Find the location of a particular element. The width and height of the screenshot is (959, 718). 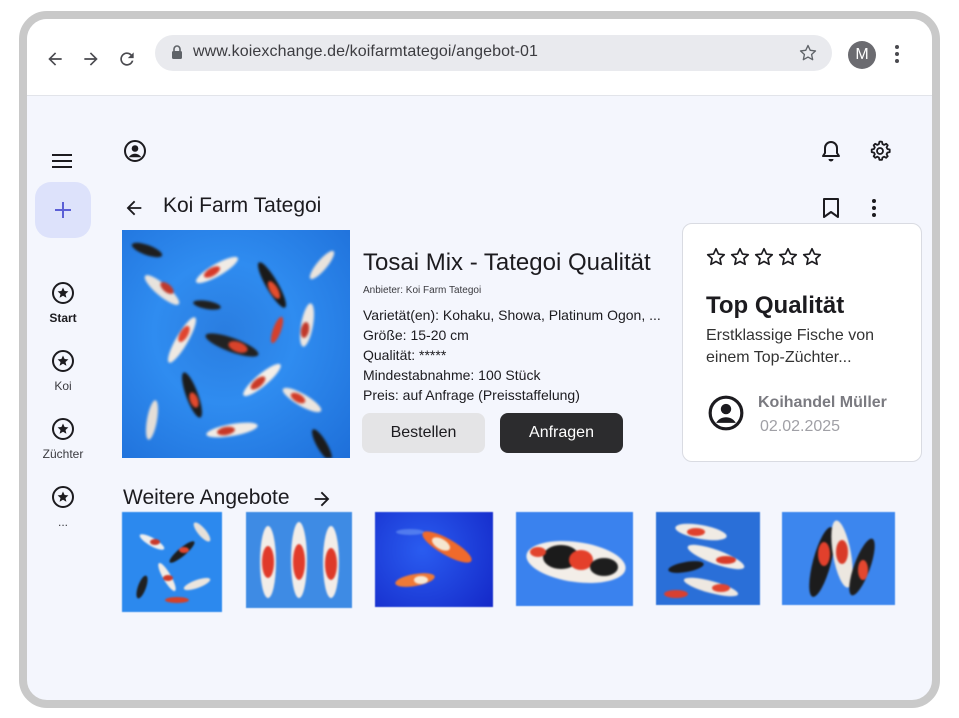

plus-icon is located at coordinates (63, 210).